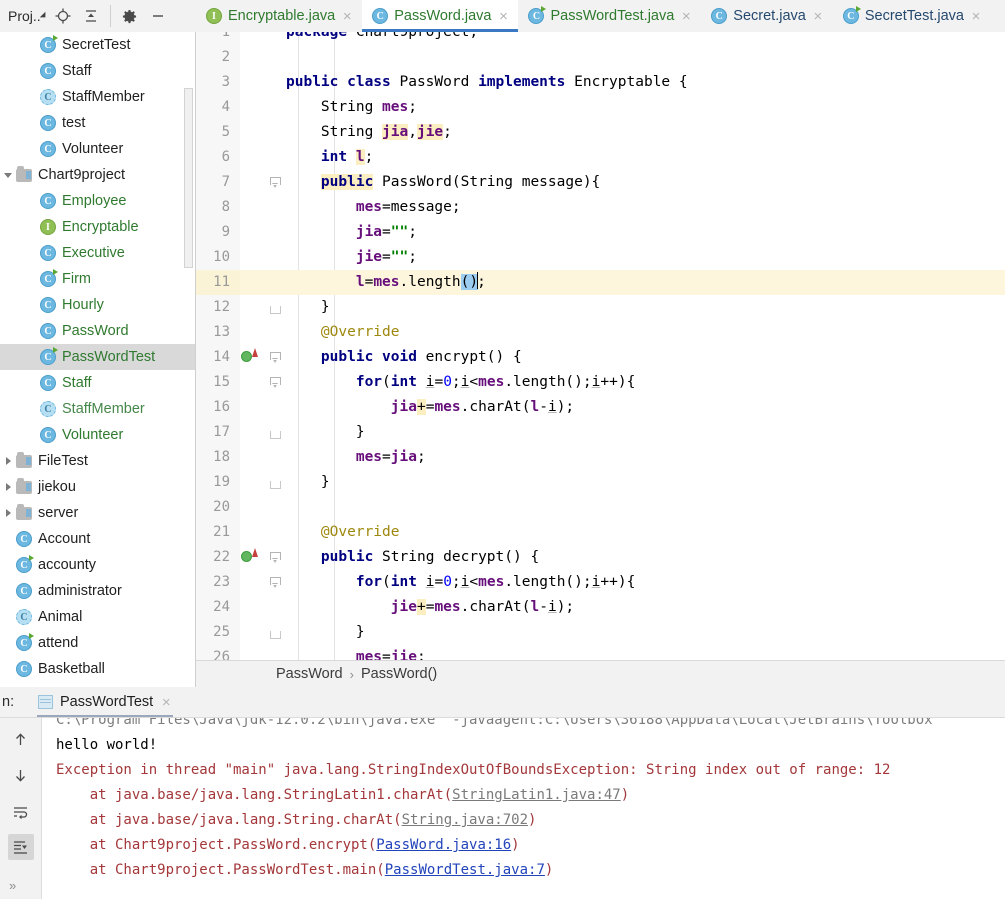 This screenshot has width=1005, height=899. Describe the element at coordinates (63, 16) in the screenshot. I see `locate-icon` at that location.